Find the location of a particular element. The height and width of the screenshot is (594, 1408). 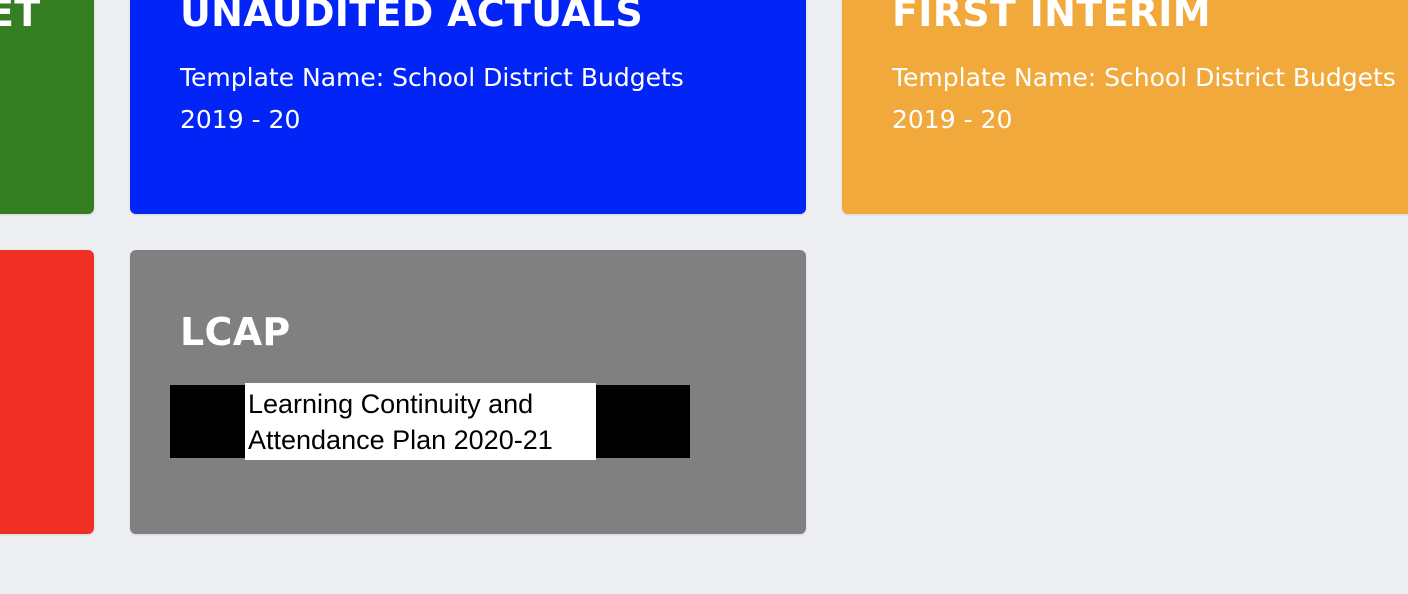

lcap-label-line-1: Learning Continuity and is located at coordinates (391, 404).